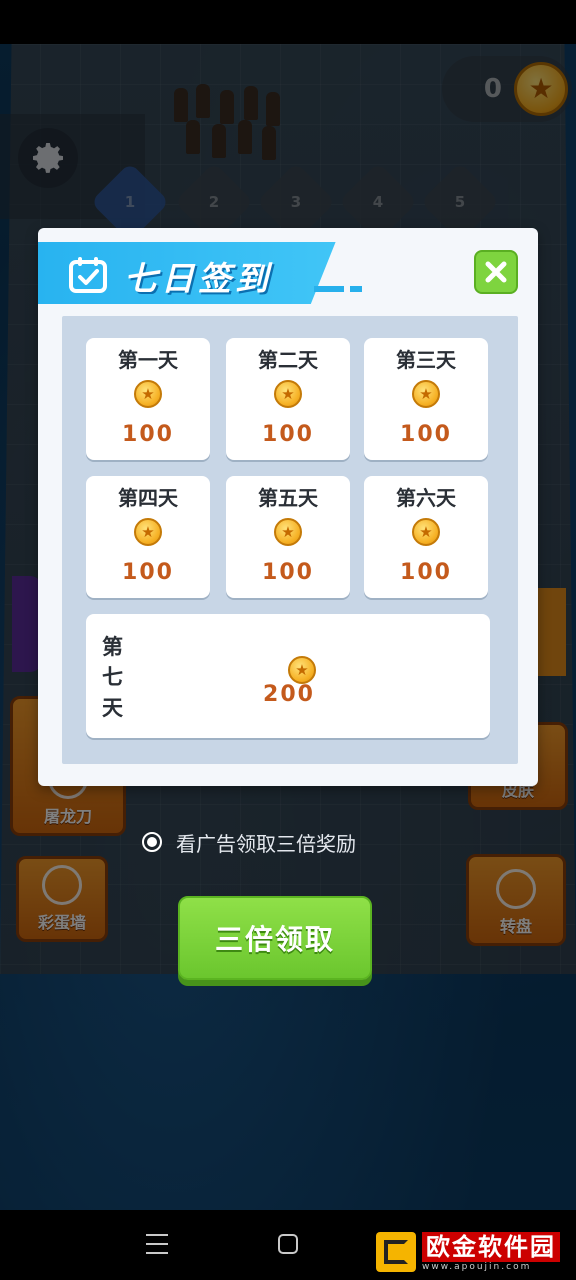 This screenshot has height=1280, width=576. Describe the element at coordinates (112, 677) in the screenshot. I see `day7-name: 第七天` at that location.